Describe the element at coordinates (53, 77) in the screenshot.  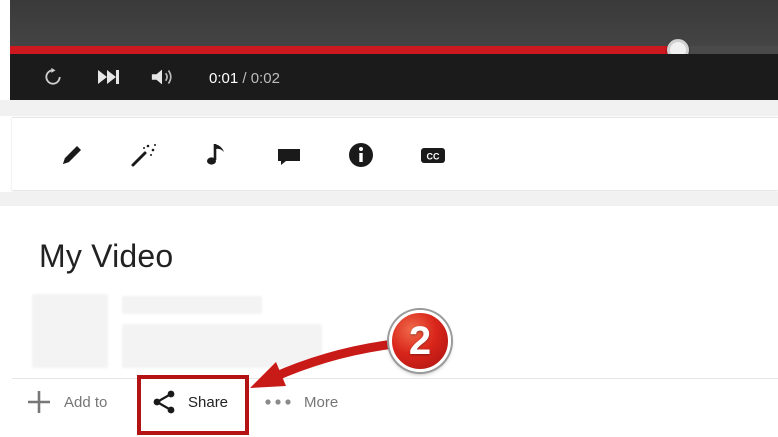
I see `replay-icon` at that location.